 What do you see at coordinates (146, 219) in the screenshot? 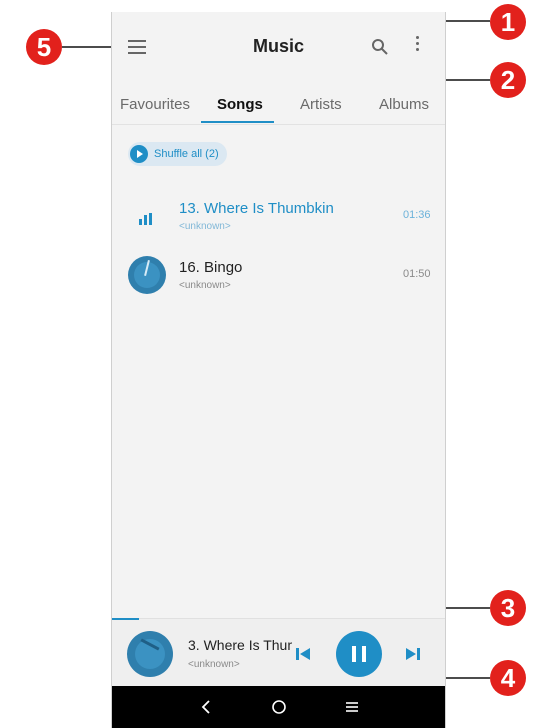
I see `equalizer-icon` at bounding box center [146, 219].